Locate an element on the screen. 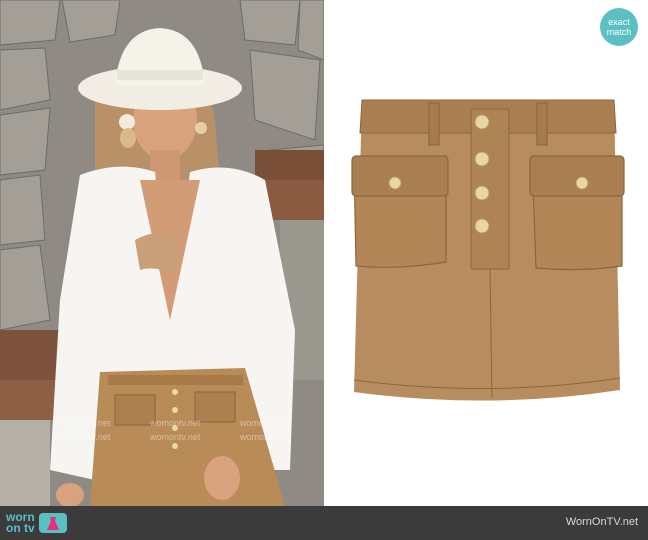  site-logo: worn on tv is located at coordinates (36, 523).